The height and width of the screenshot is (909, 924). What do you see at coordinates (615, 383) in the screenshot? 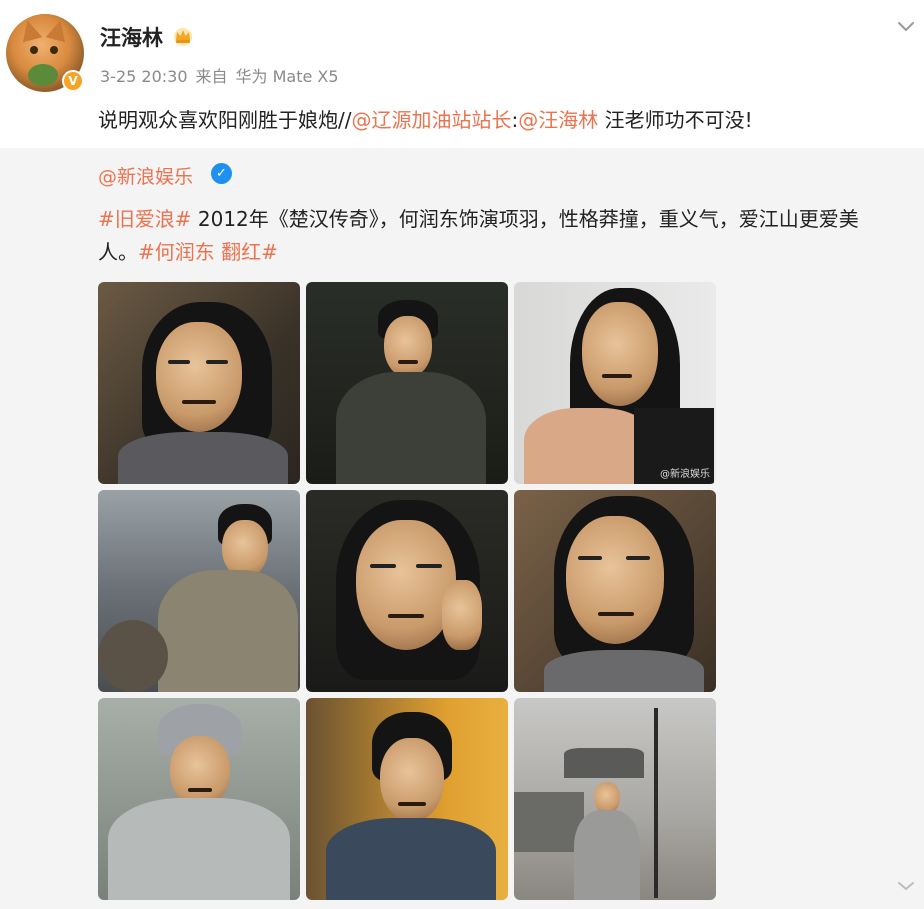
I see `photo-thumbnail: @新浪娱乐` at bounding box center [615, 383].